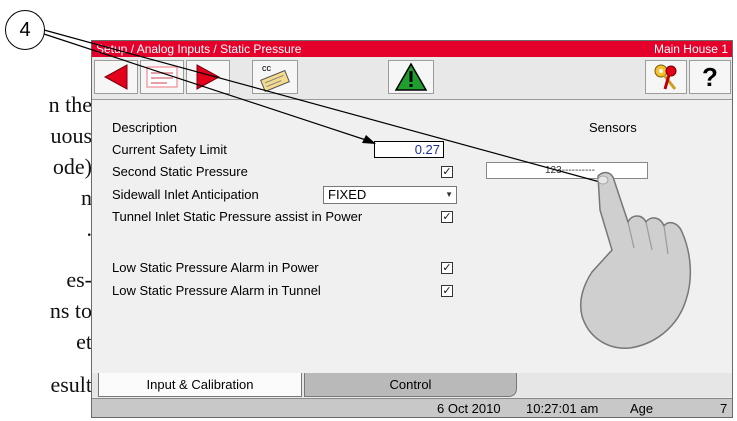 The height and width of the screenshot is (421, 737). Describe the element at coordinates (447, 291) in the screenshot. I see `low-alarm-tunnel-checkbox: ✓` at that location.